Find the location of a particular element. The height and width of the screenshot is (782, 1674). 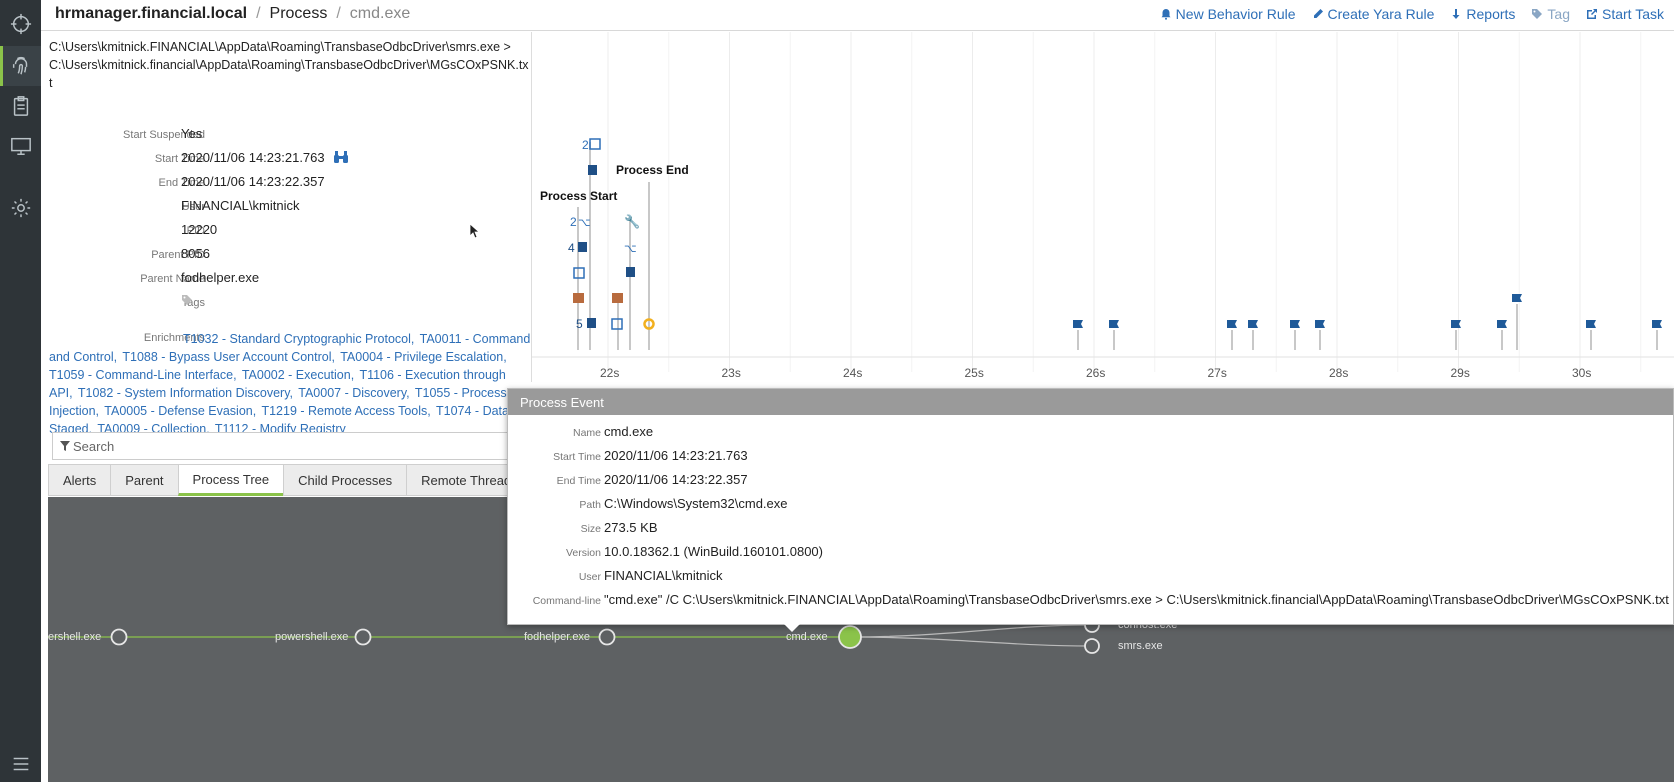

tree-node-label: powershell.exe is located at coordinates (311, 637).